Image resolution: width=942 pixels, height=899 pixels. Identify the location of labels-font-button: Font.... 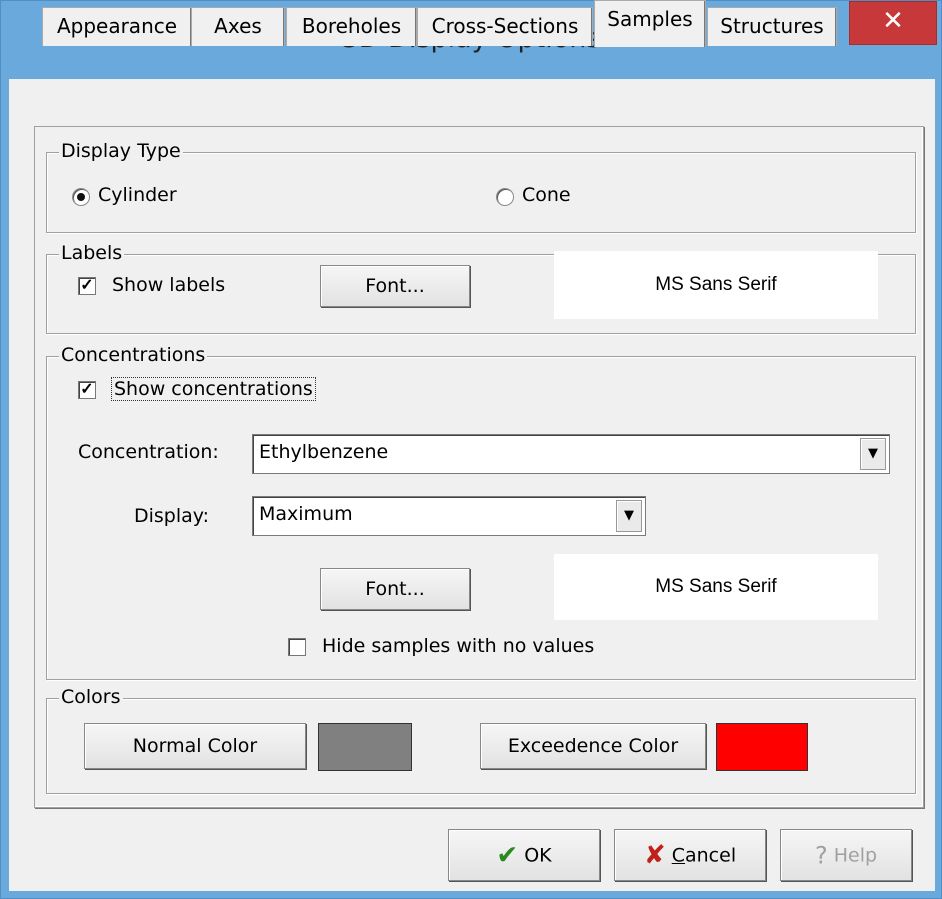
(395, 286).